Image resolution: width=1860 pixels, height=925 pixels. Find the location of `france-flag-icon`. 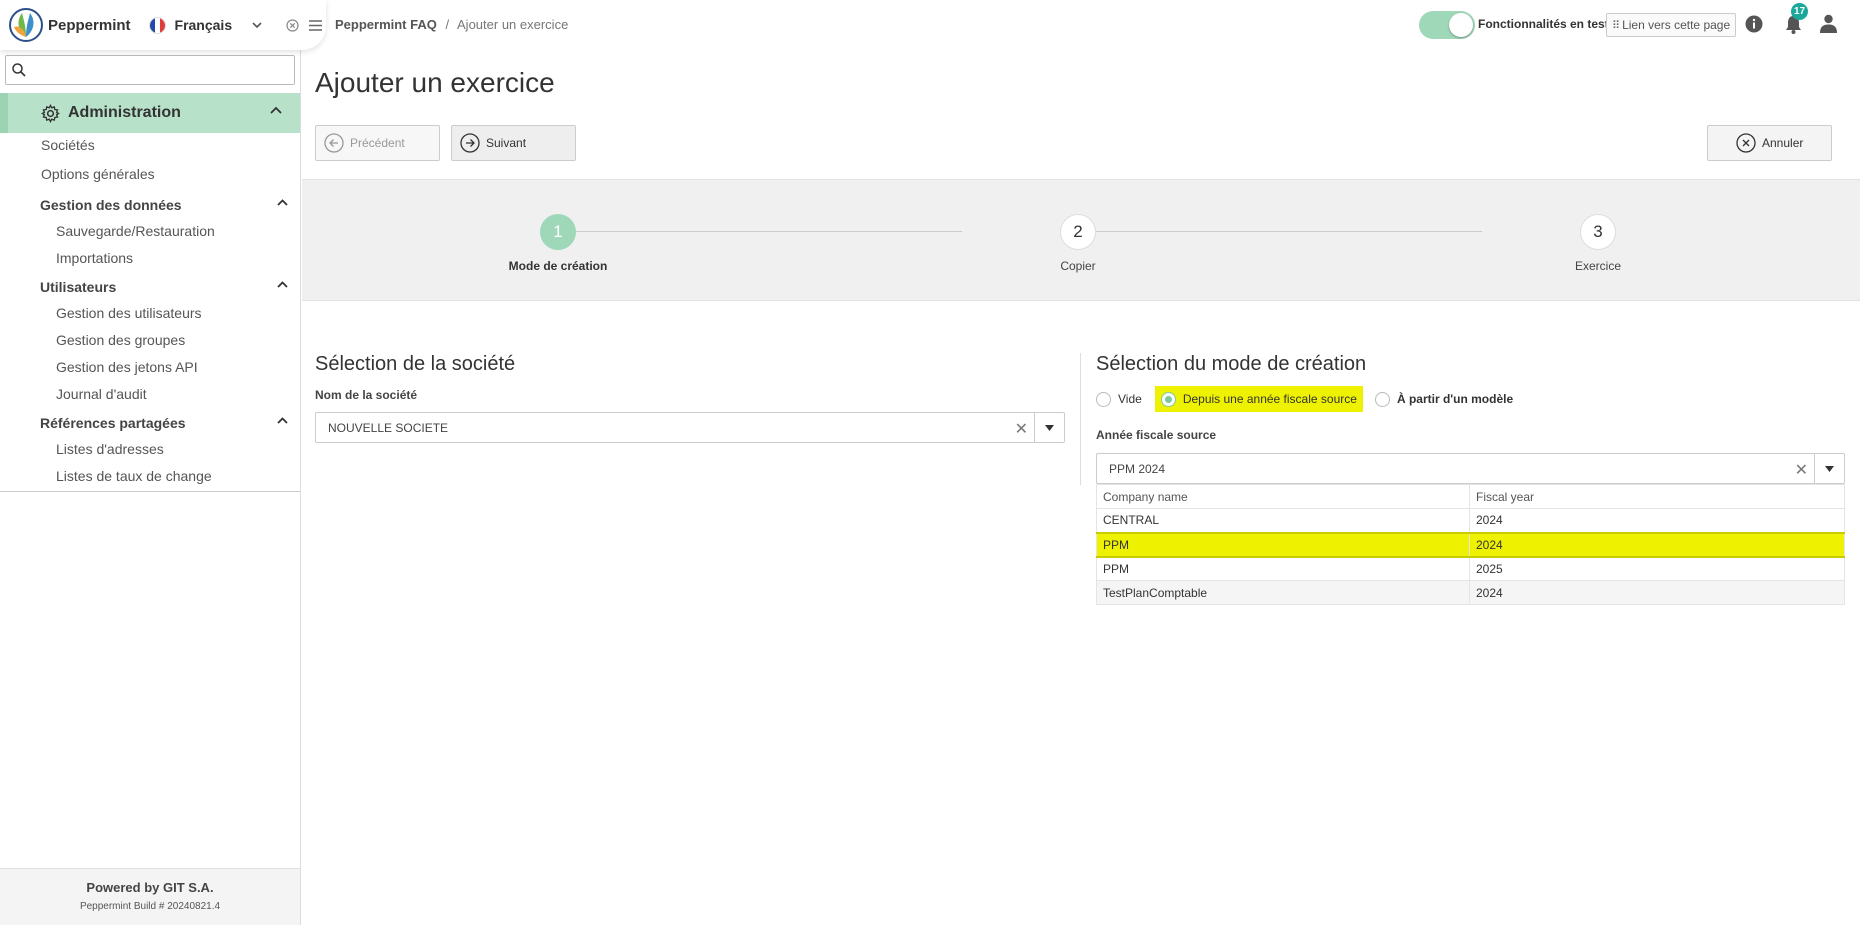

france-flag-icon is located at coordinates (157, 25).